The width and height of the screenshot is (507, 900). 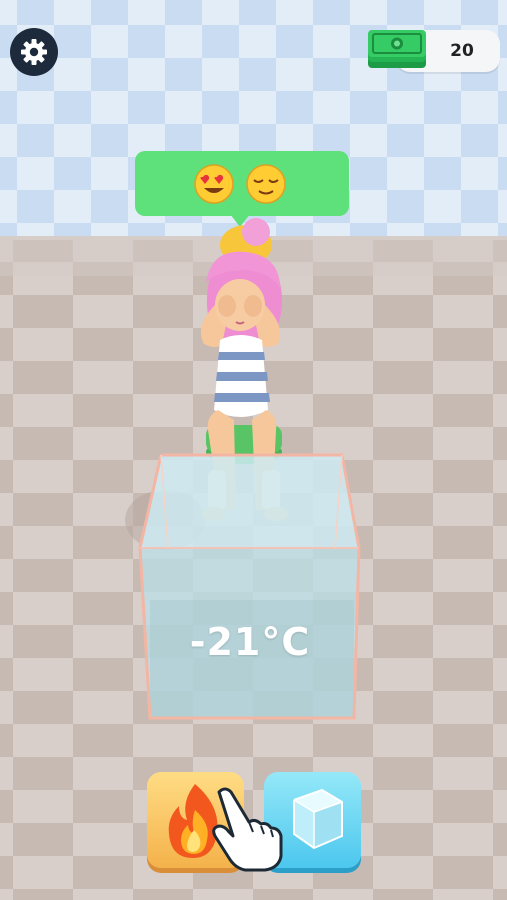 What do you see at coordinates (249, 586) in the screenshot?
I see `ice-cube-container` at bounding box center [249, 586].